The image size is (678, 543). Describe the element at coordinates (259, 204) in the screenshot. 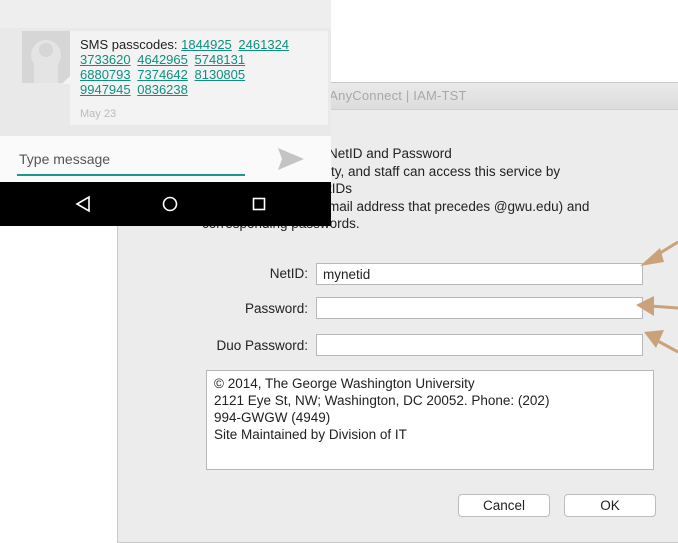

I see `recents-square-icon` at that location.